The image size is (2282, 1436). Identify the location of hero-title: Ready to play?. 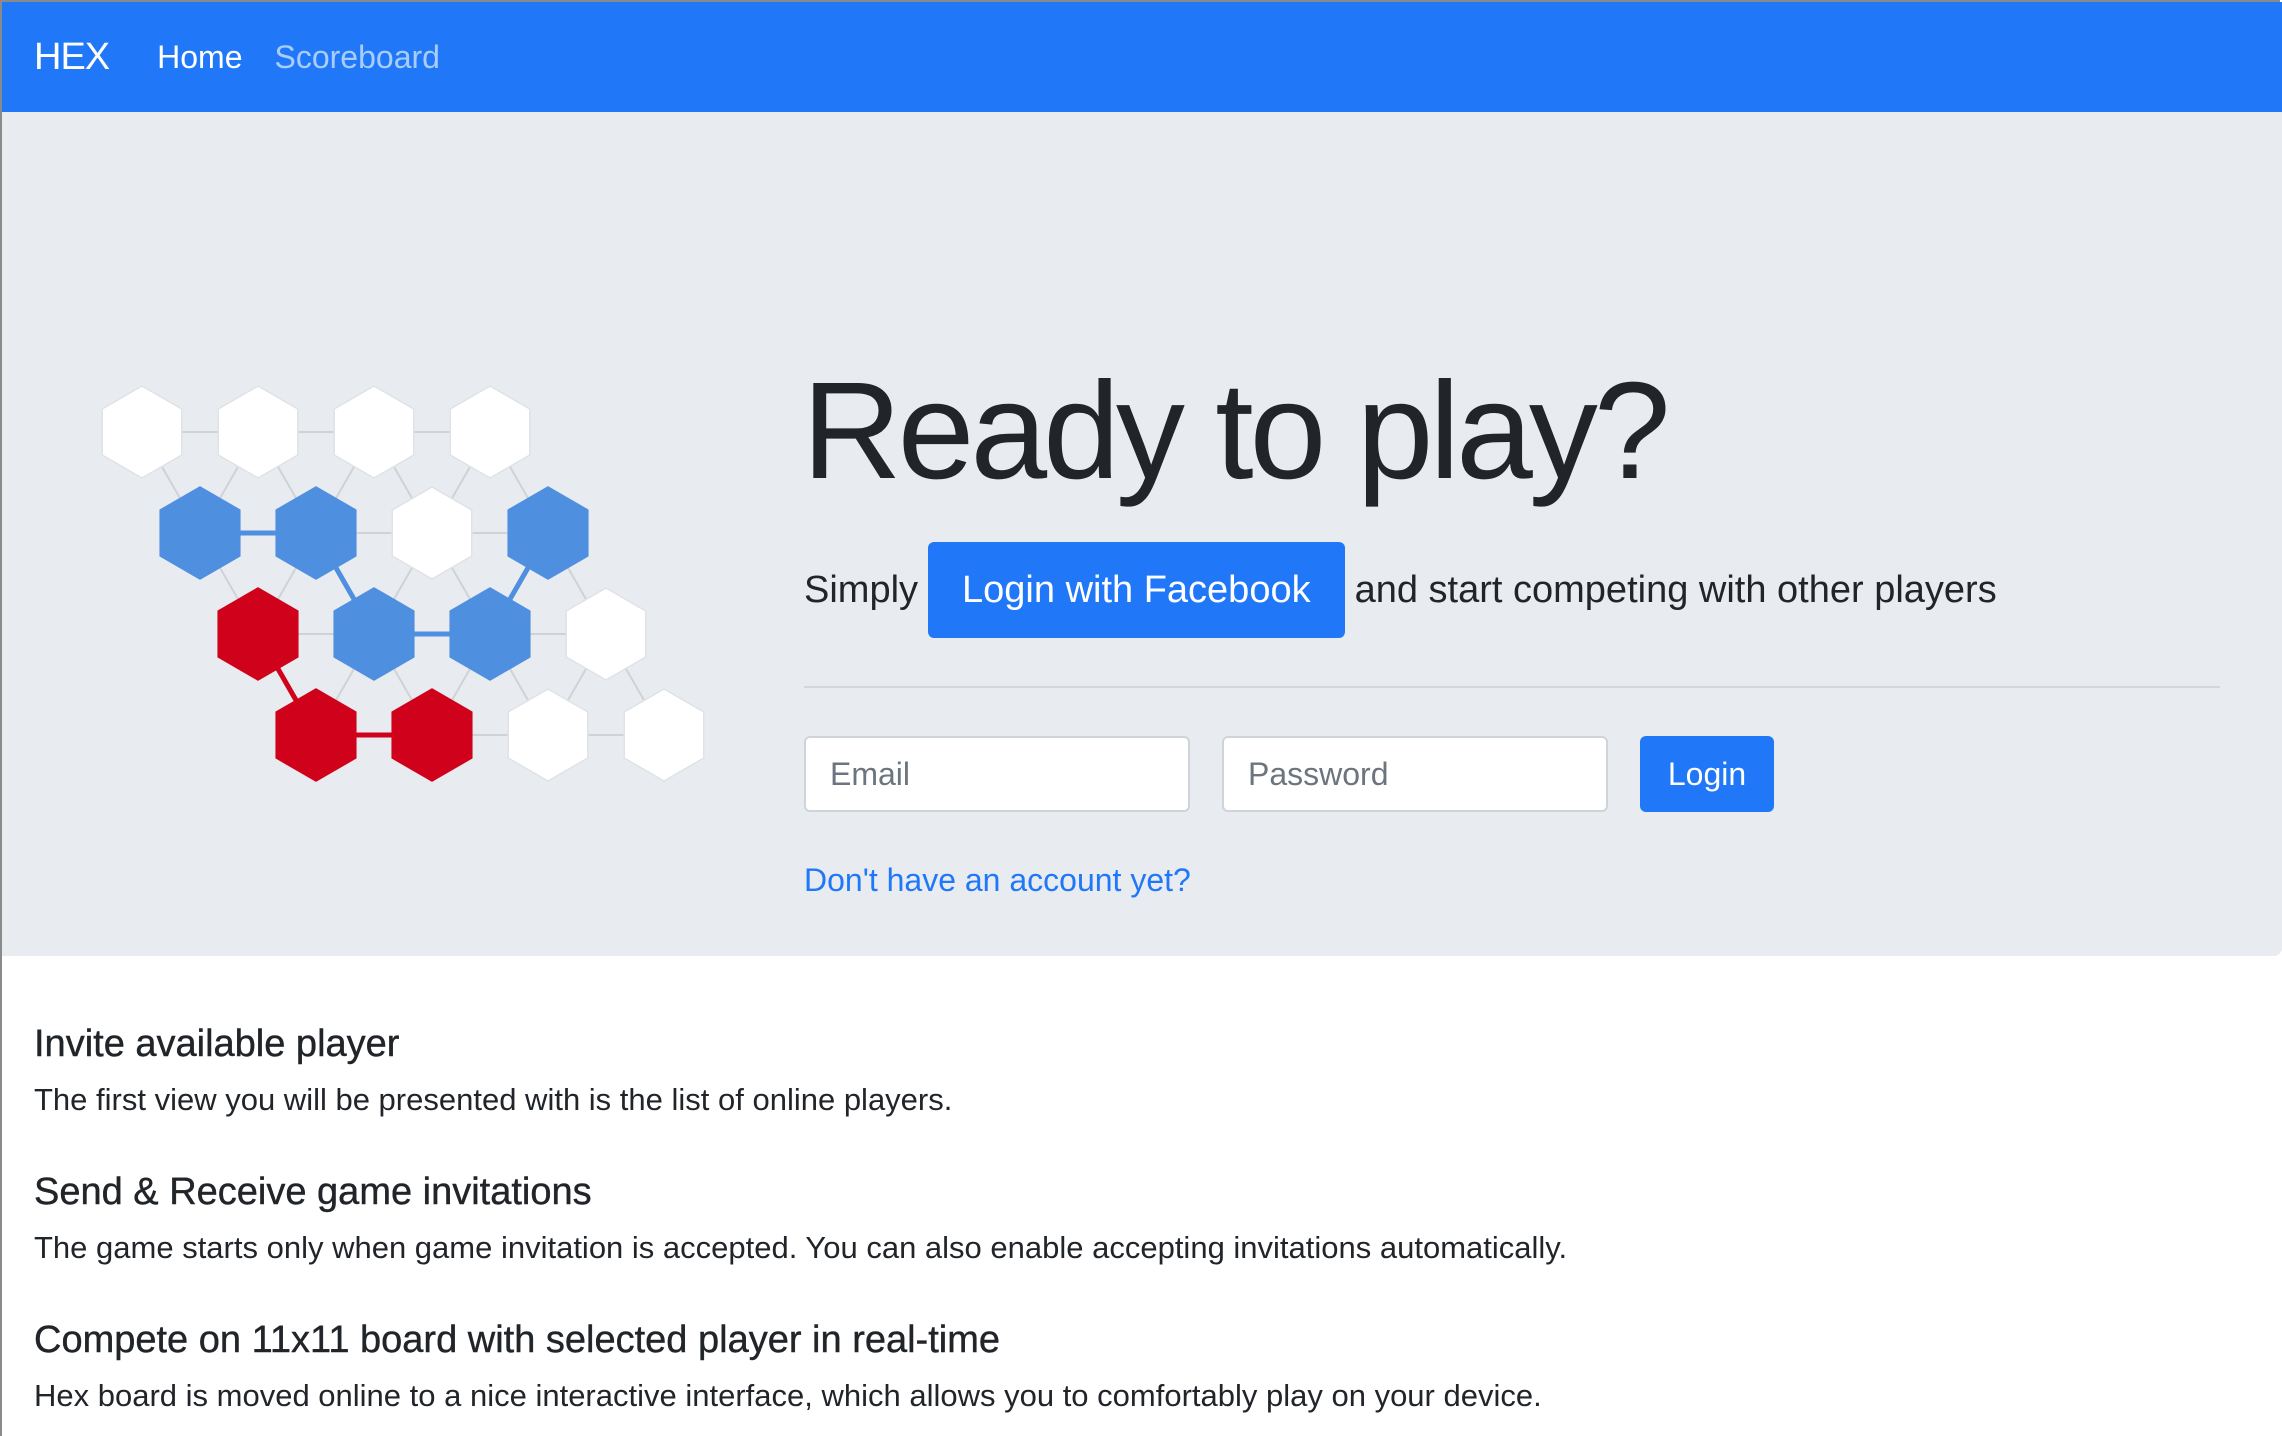
(1236, 431).